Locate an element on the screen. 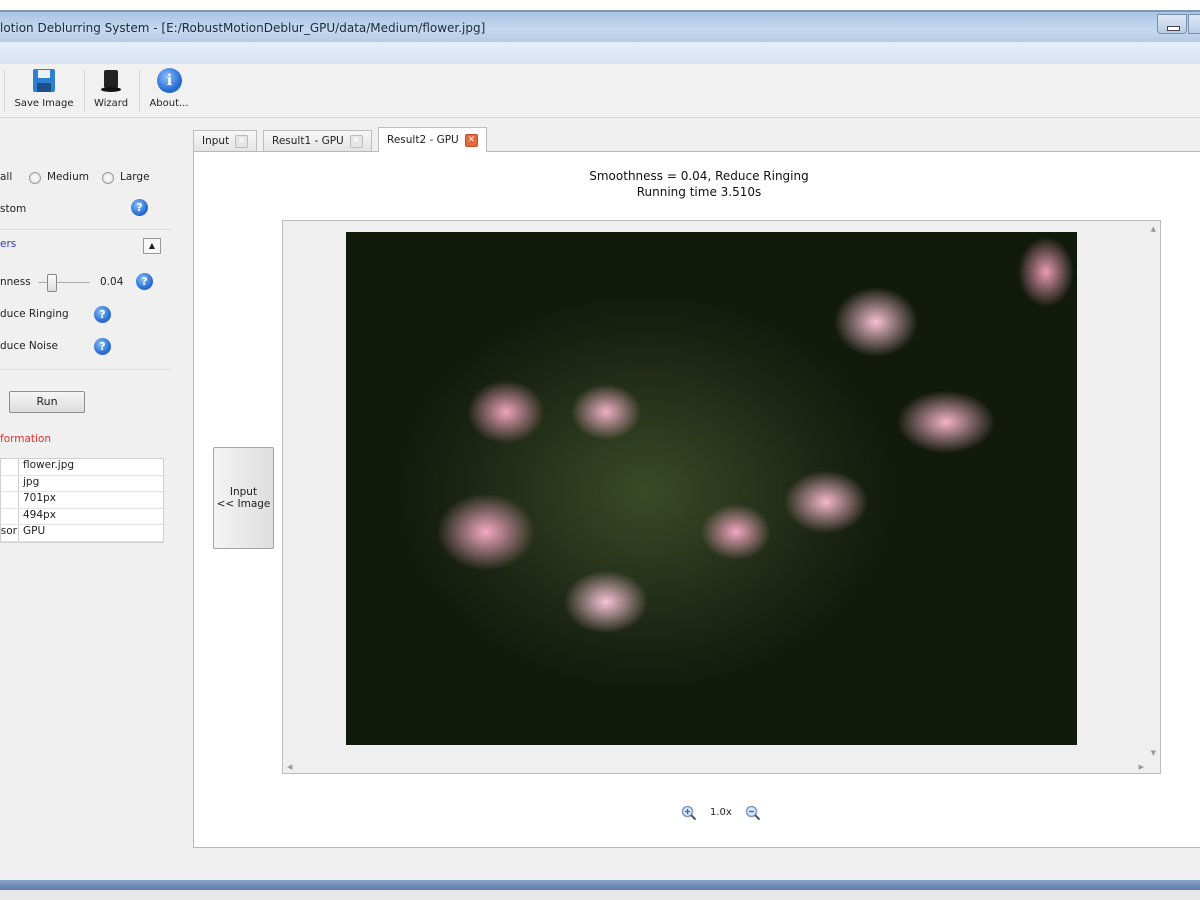 The height and width of the screenshot is (900, 1200). radio-small-label: all is located at coordinates (6, 177).